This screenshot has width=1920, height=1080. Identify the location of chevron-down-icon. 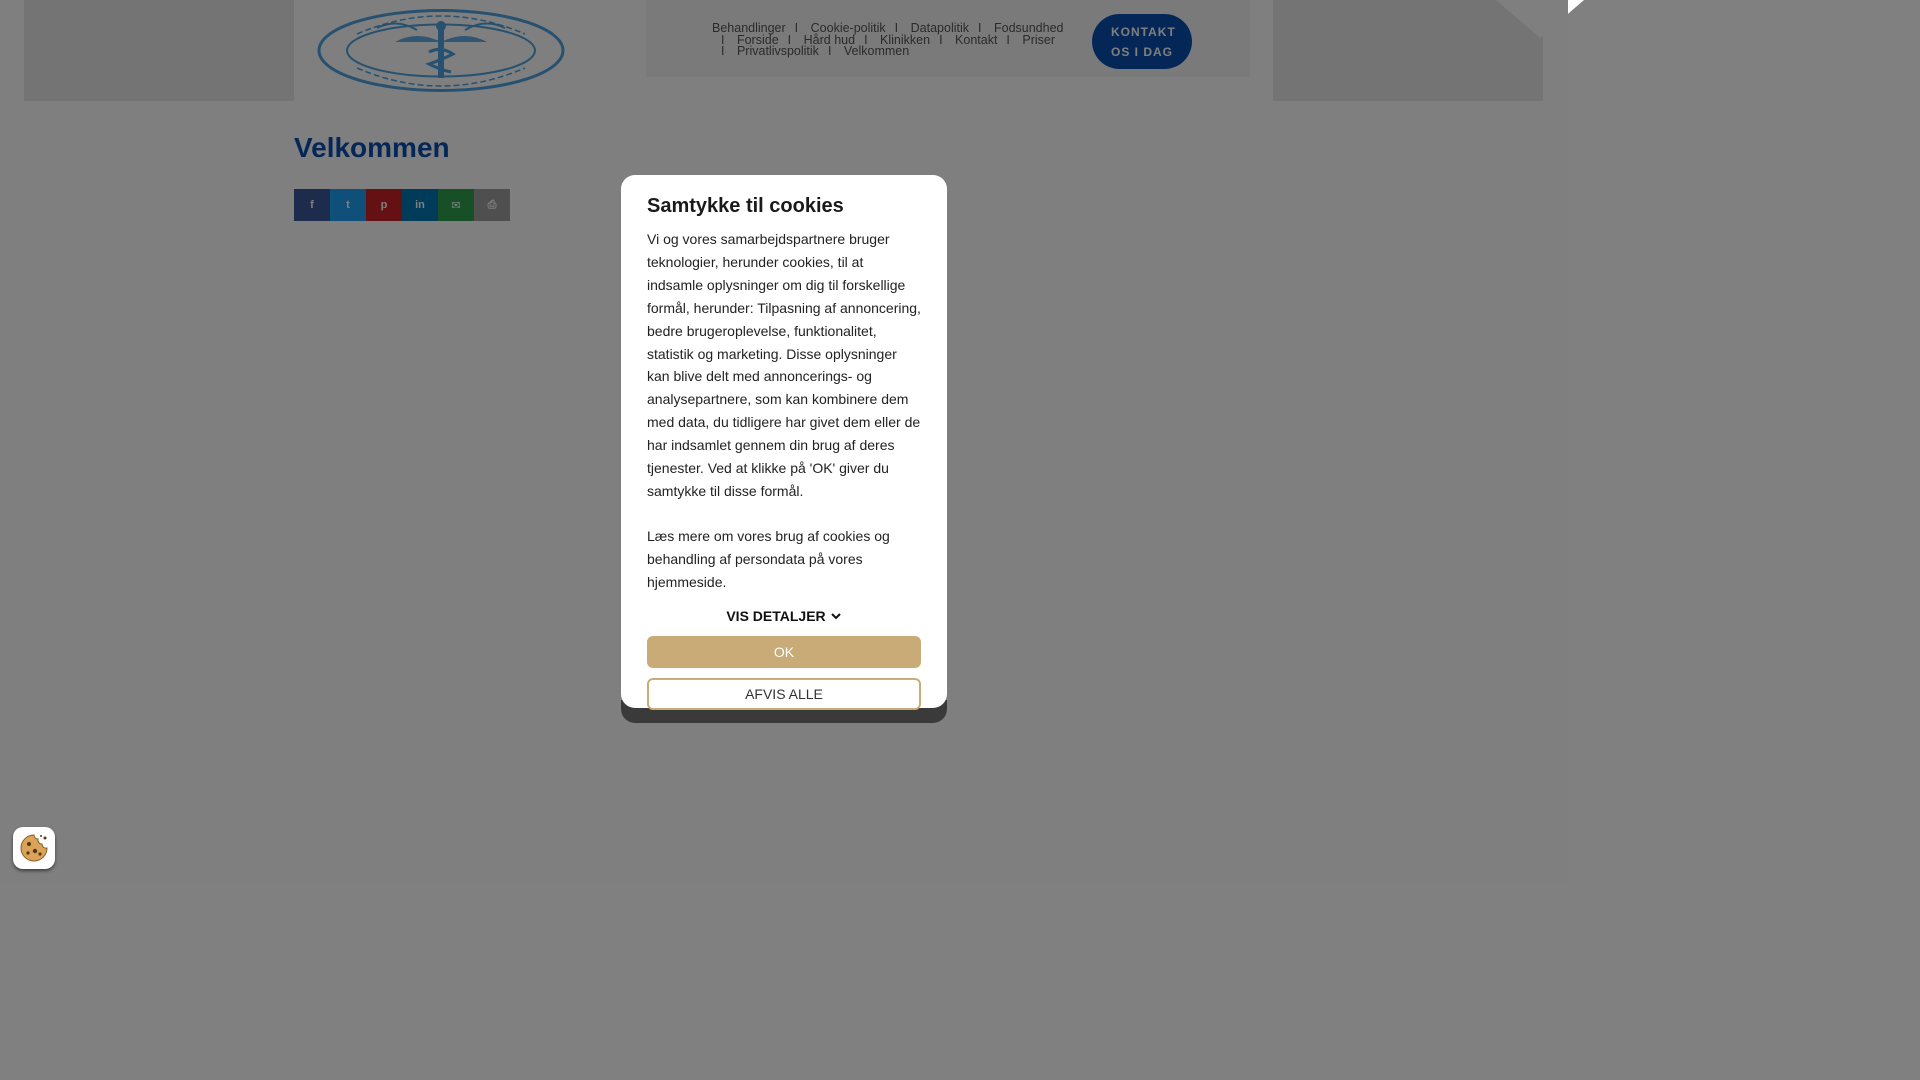
(835, 616).